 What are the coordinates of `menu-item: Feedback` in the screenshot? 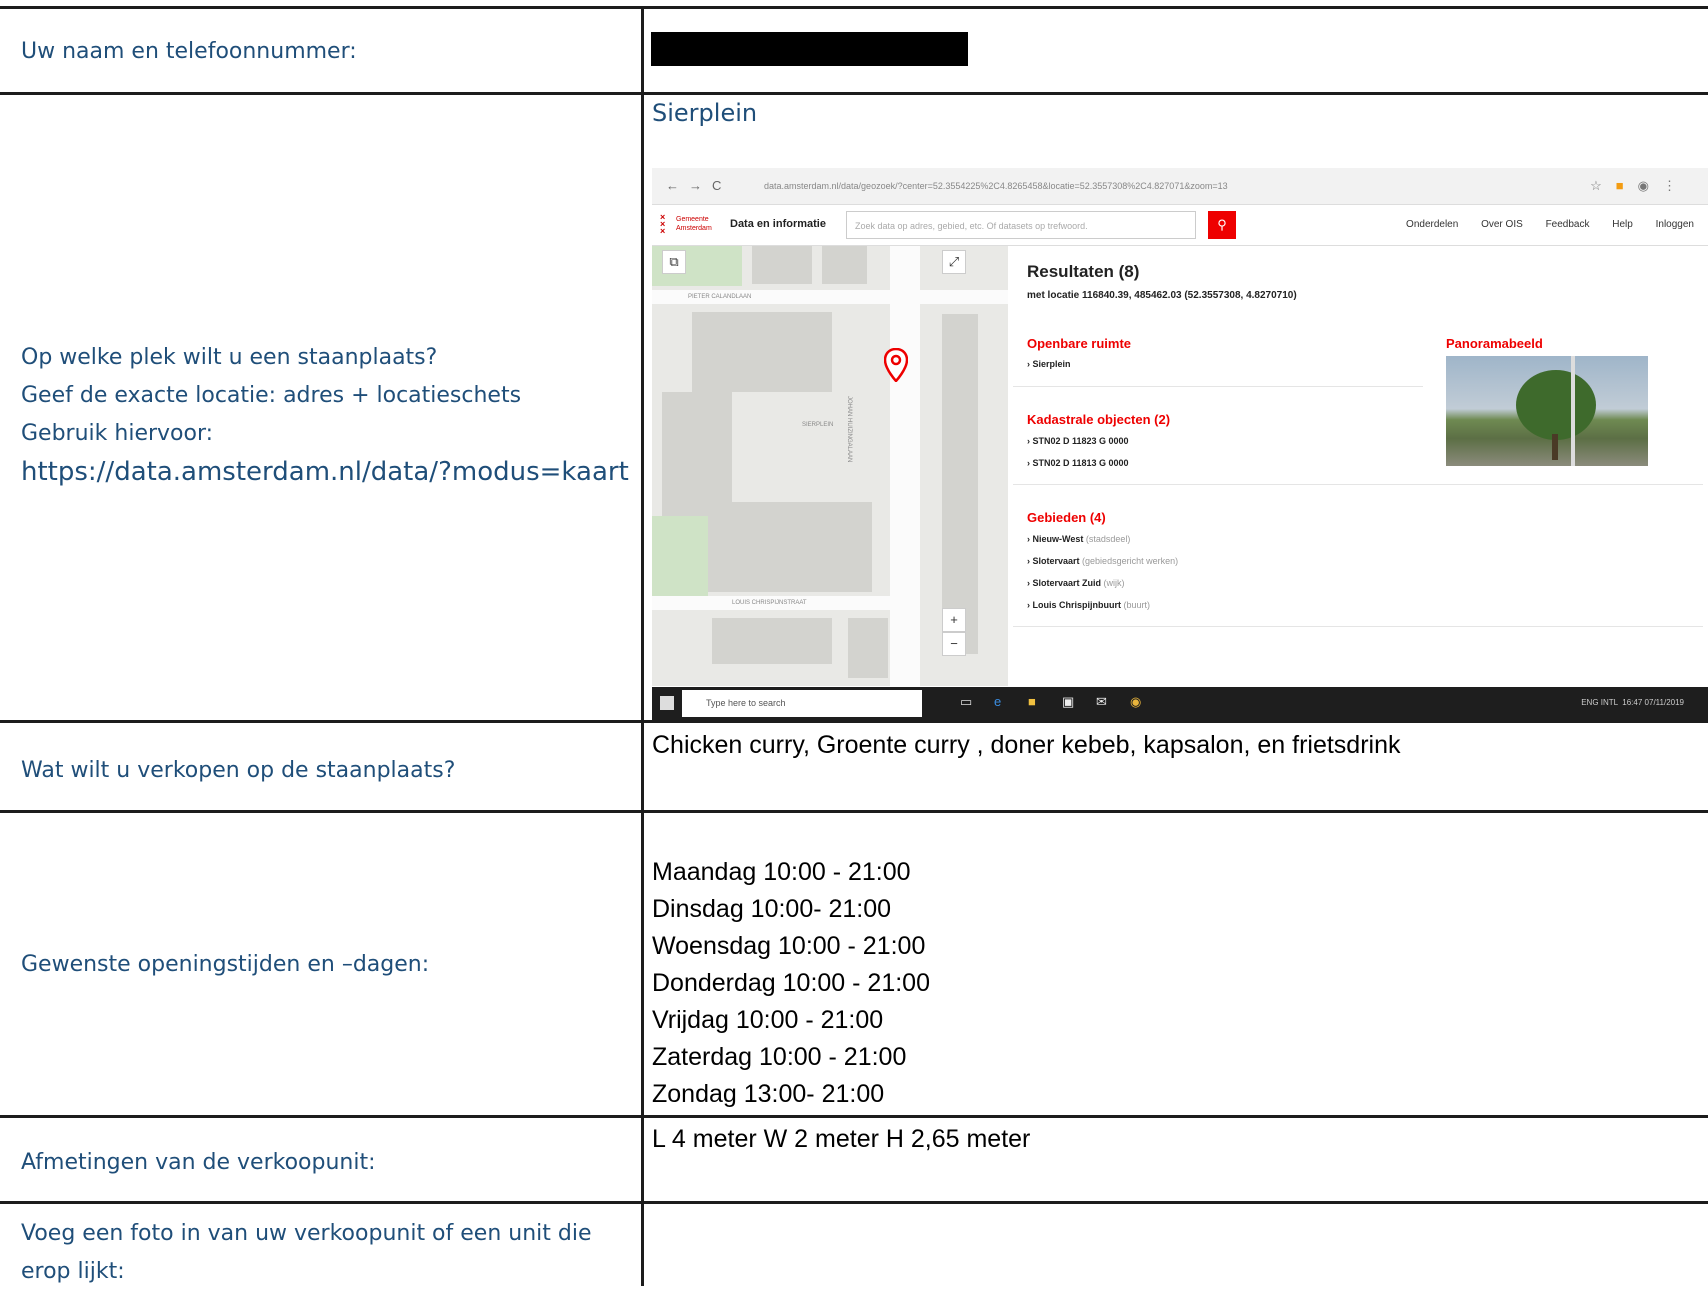 It's located at (1567, 224).